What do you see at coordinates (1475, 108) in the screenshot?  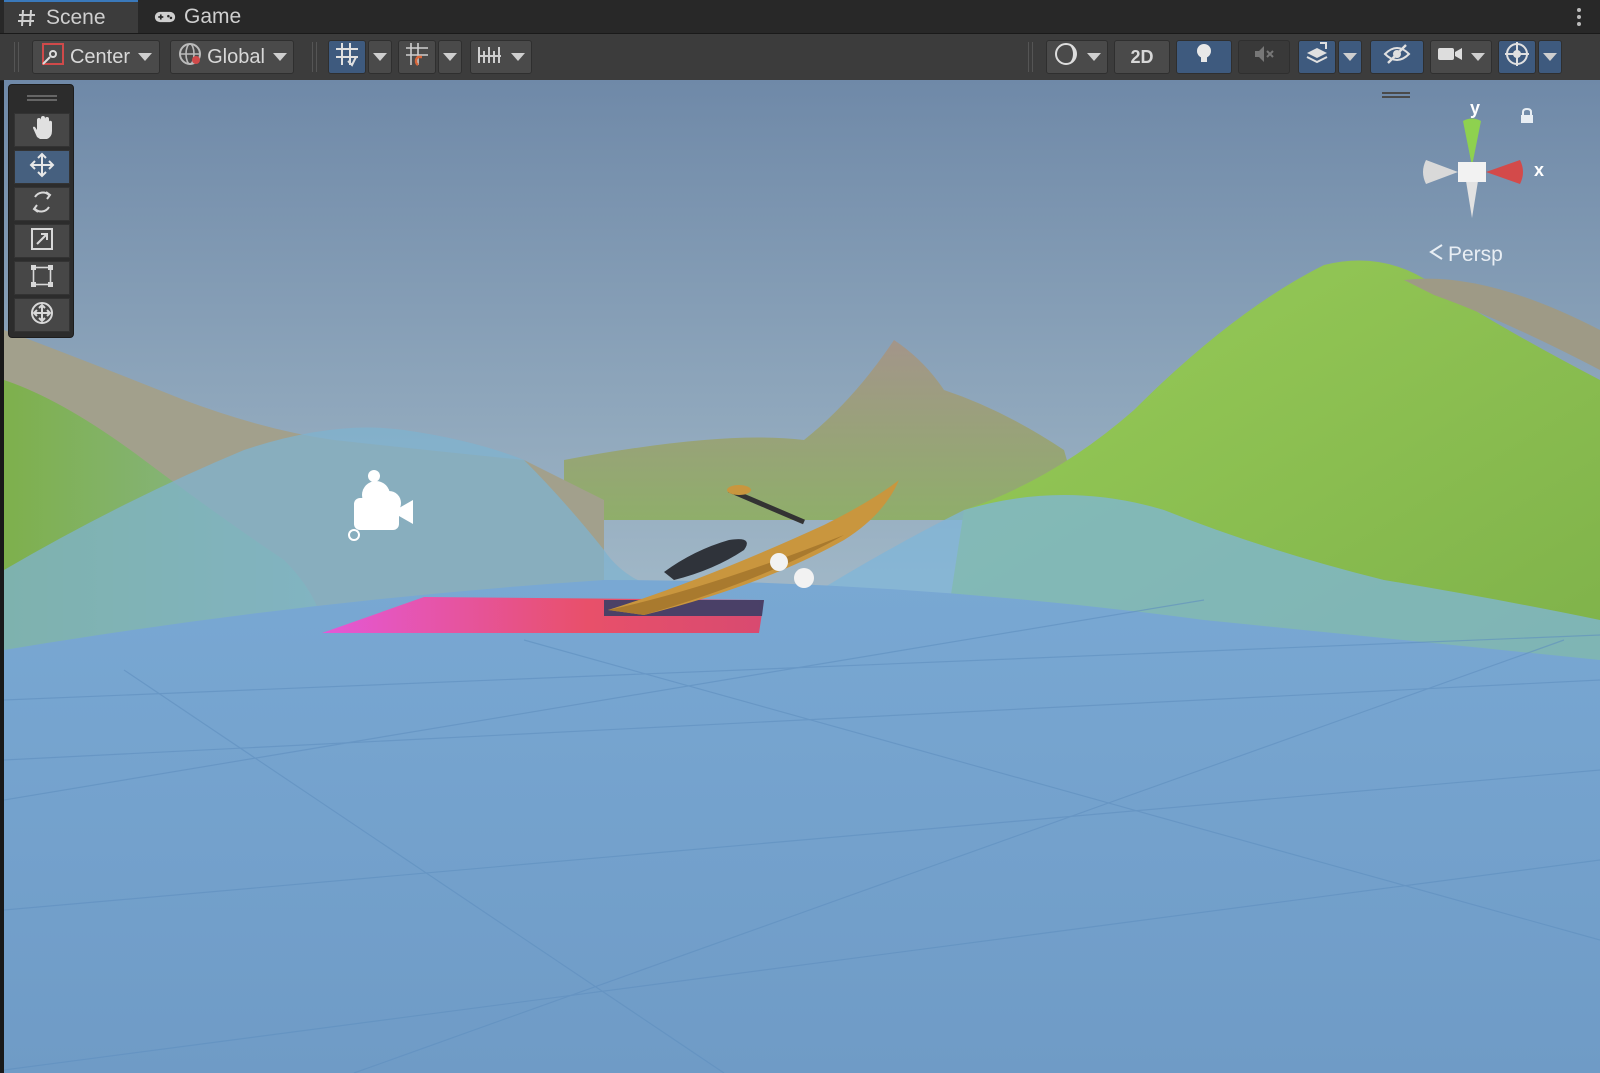 I see `gizmo-y-label: y` at bounding box center [1475, 108].